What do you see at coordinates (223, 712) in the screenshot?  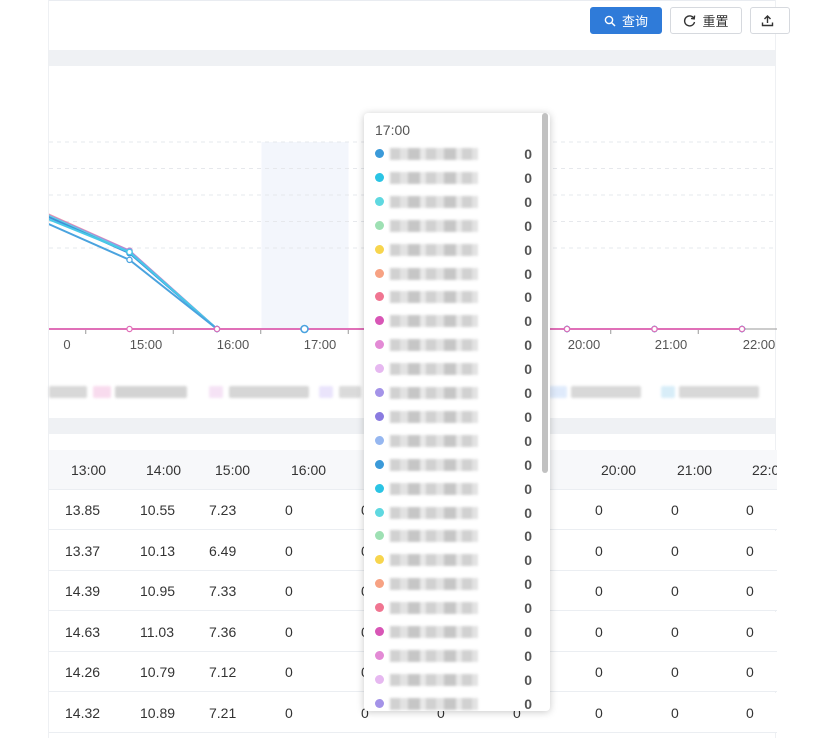 I see `table-cell: 7.21` at bounding box center [223, 712].